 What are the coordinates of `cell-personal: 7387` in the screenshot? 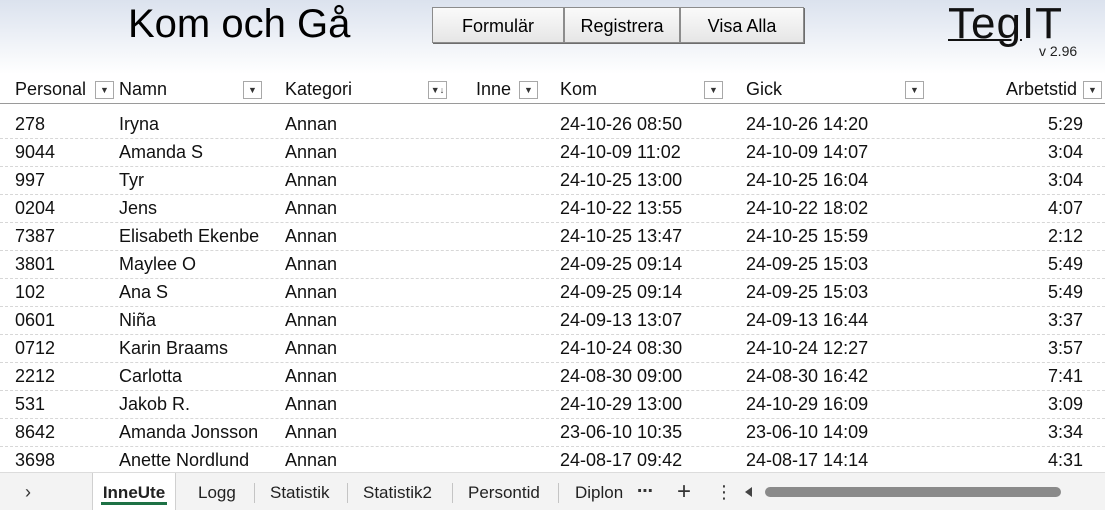 It's located at (65, 236).